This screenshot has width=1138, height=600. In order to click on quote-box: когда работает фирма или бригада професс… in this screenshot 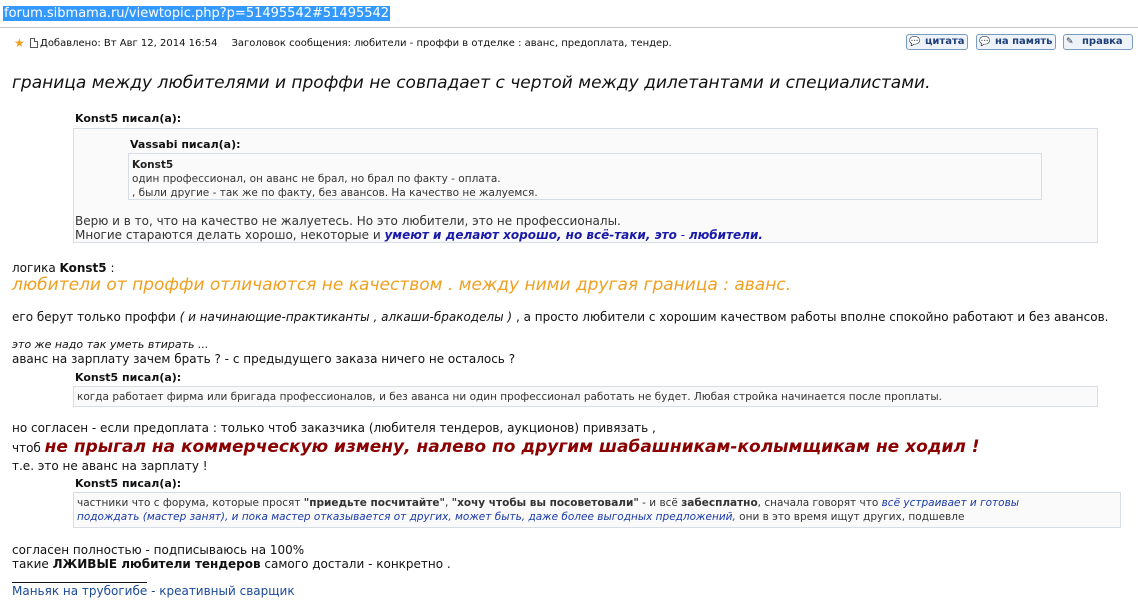, I will do `click(585, 396)`.